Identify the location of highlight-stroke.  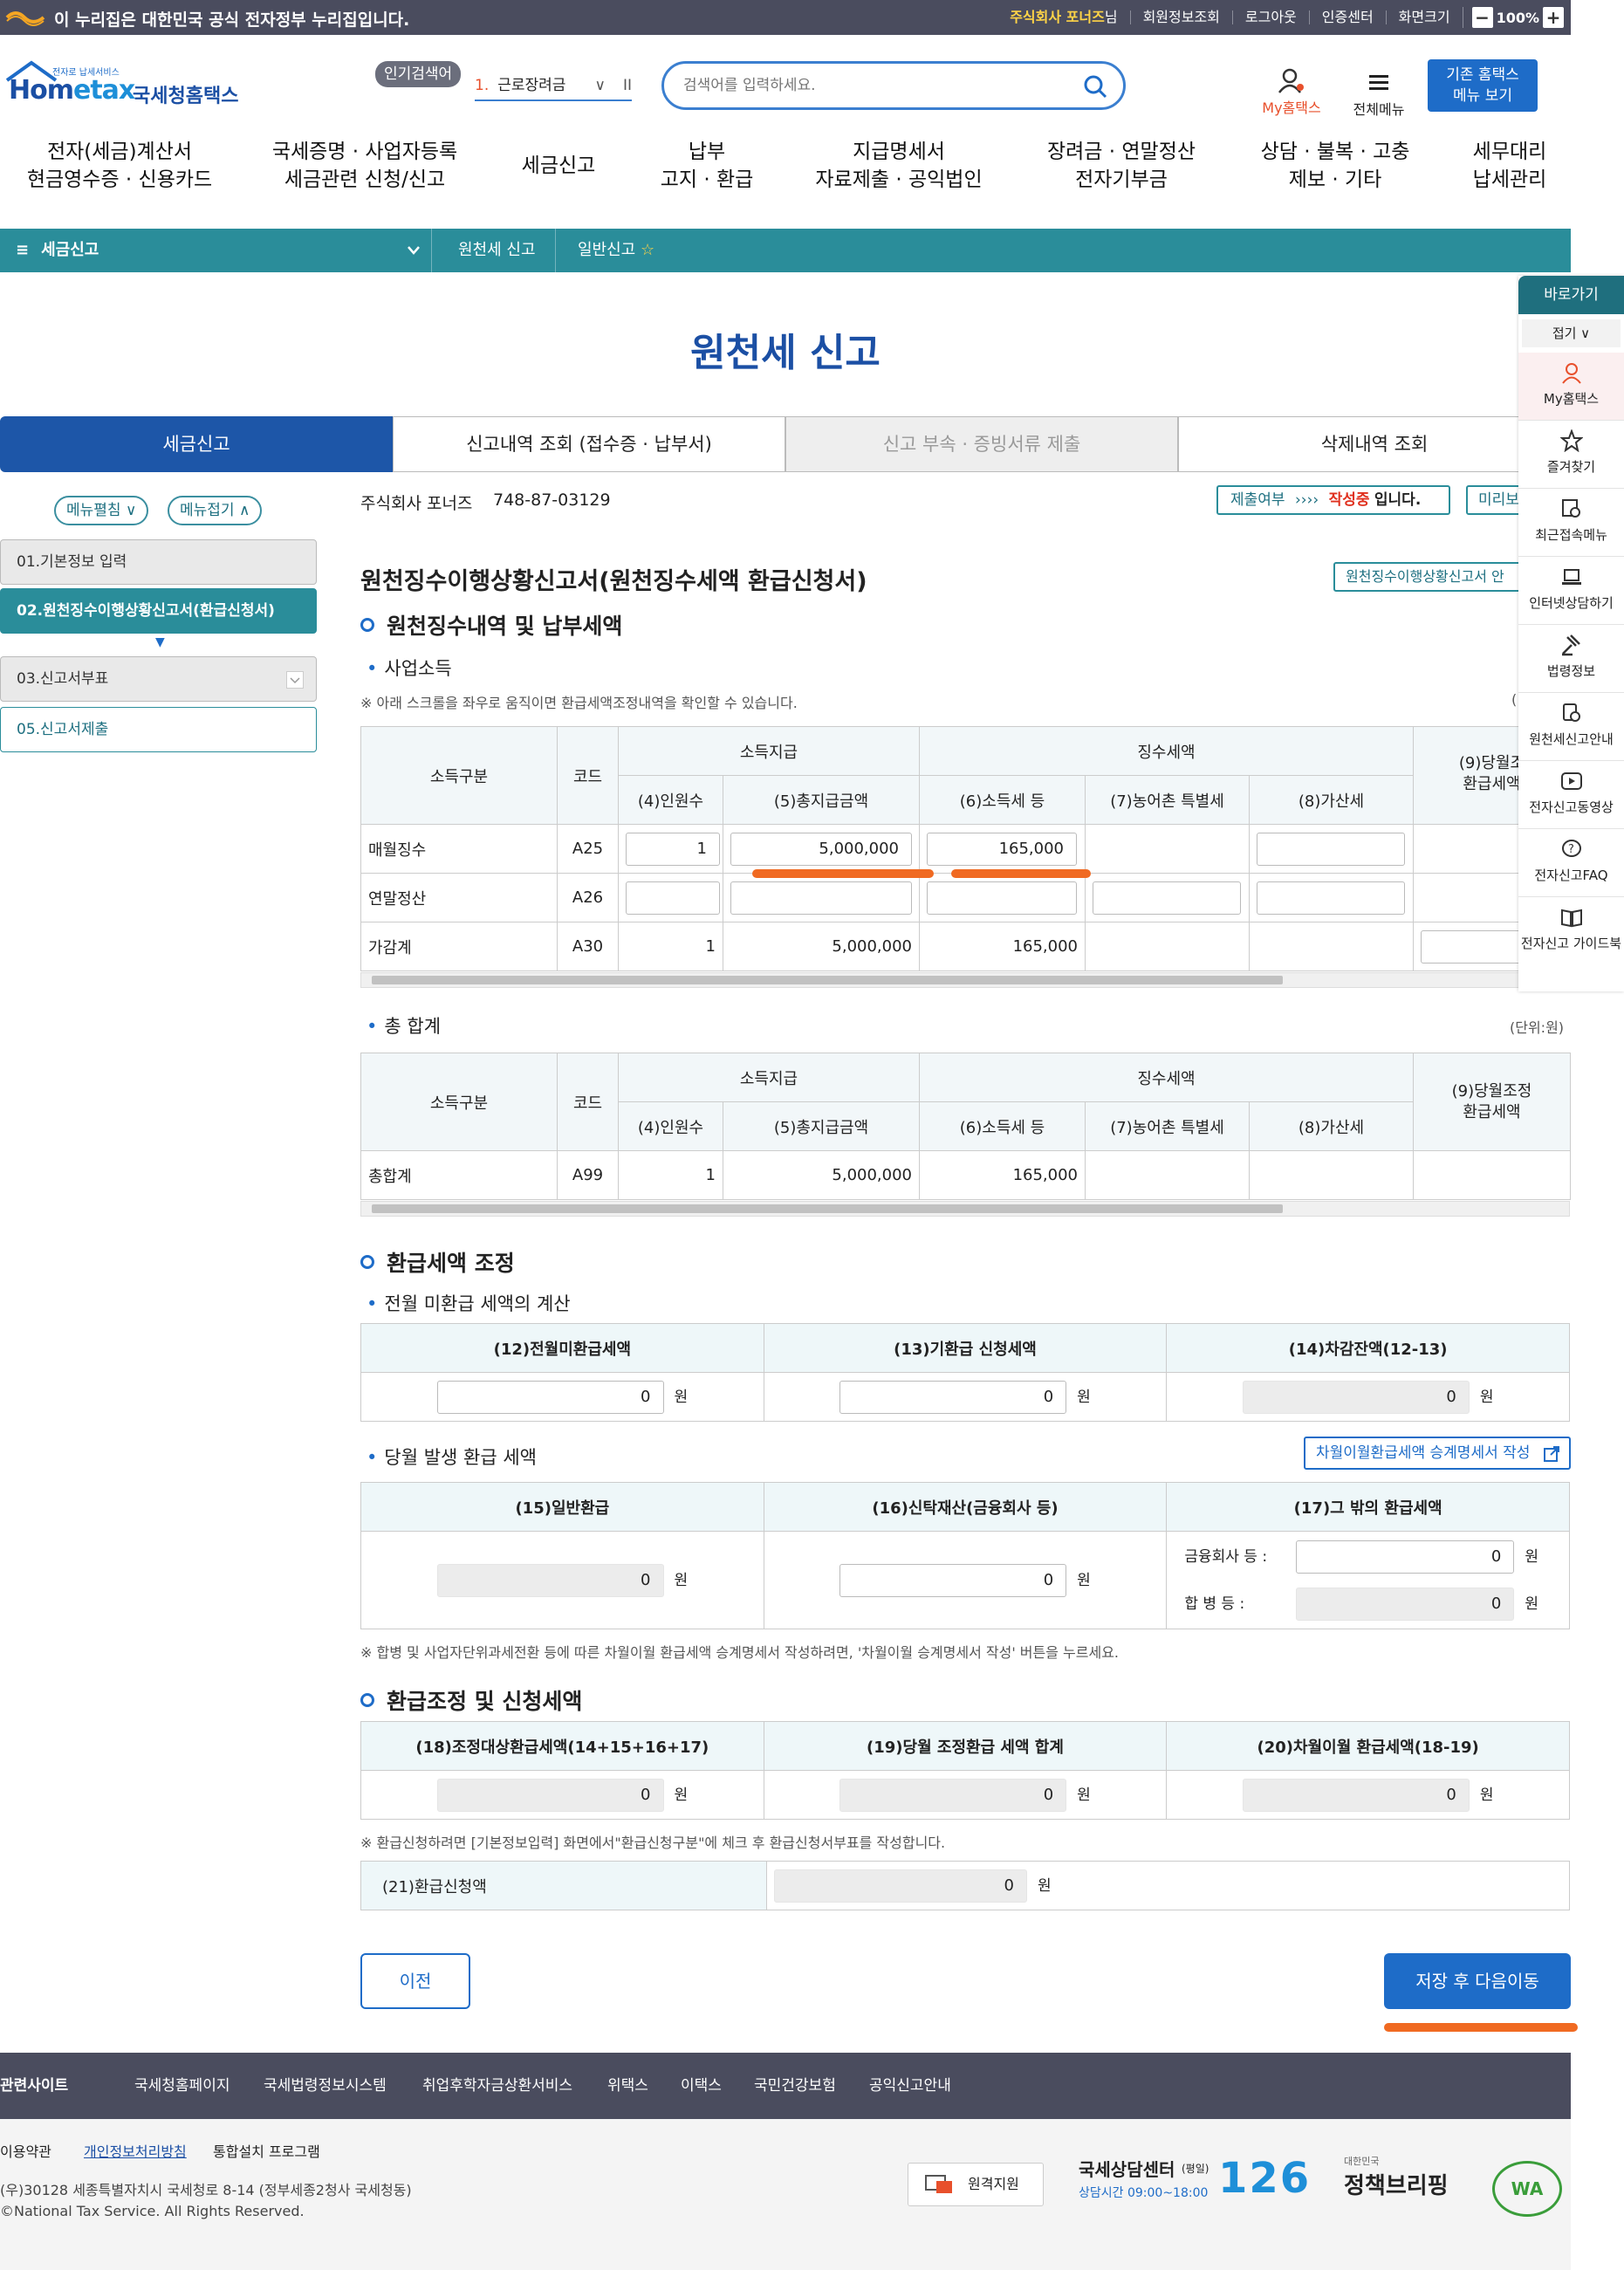
(843, 873).